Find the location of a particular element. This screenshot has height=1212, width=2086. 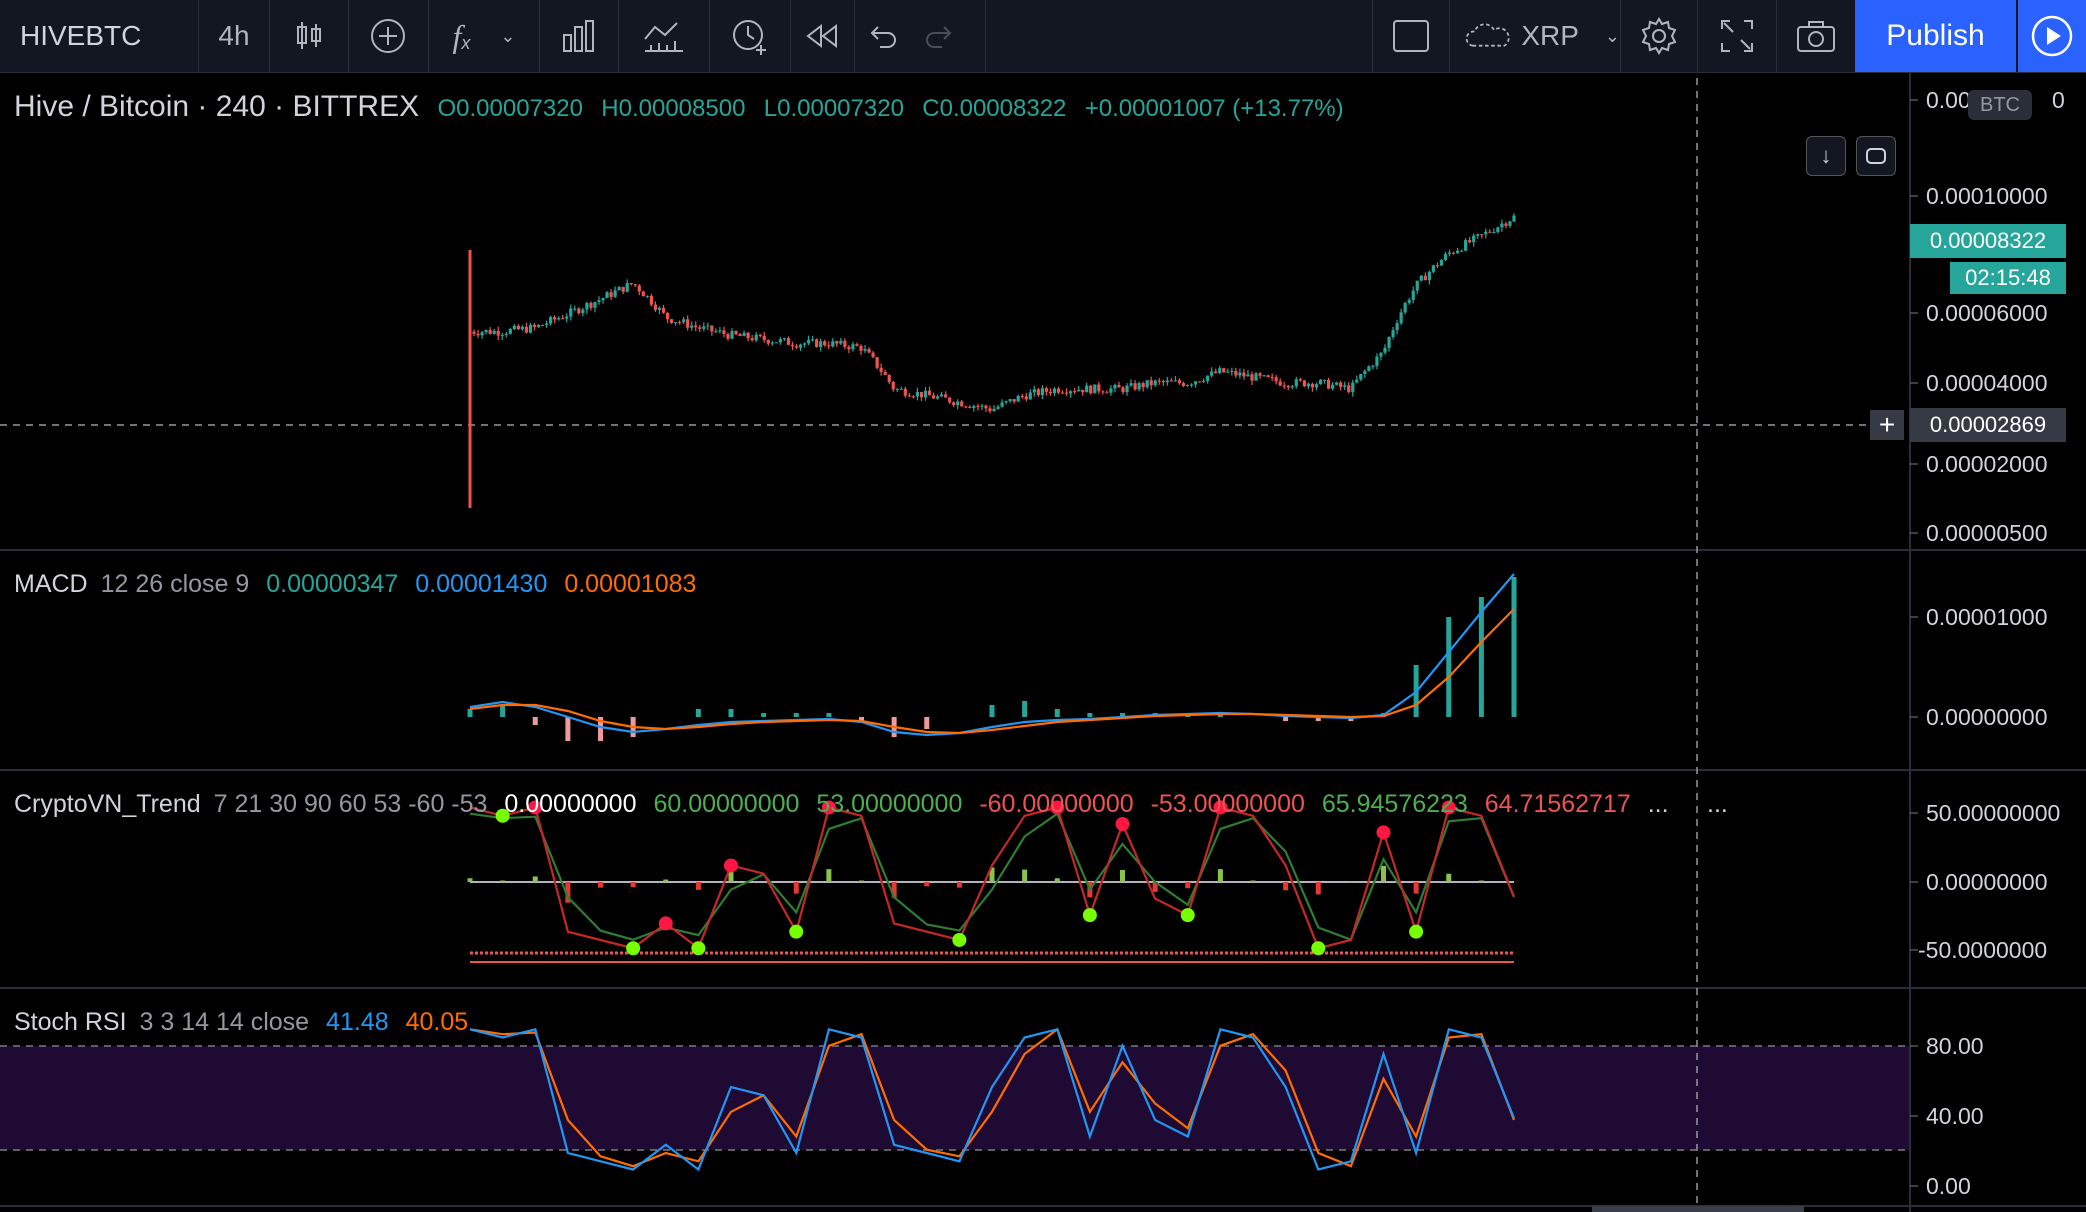

interval-button: 4h is located at coordinates (234, 36).